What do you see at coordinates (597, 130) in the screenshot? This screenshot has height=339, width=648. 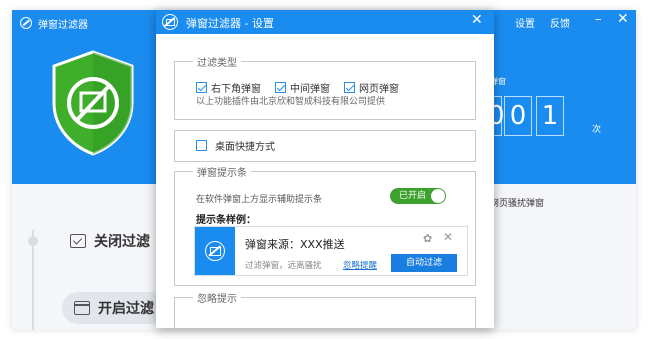 I see `counter-unit: 次` at bounding box center [597, 130].